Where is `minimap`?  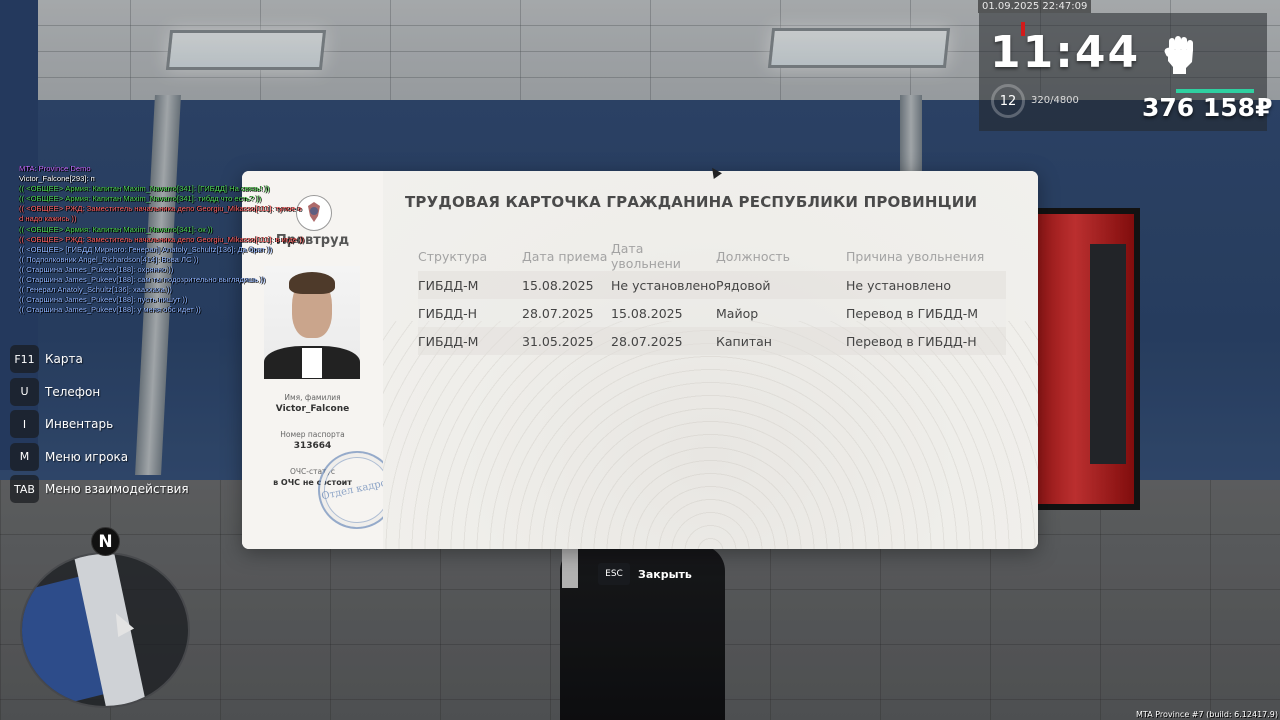
minimap is located at coordinates (105, 630).